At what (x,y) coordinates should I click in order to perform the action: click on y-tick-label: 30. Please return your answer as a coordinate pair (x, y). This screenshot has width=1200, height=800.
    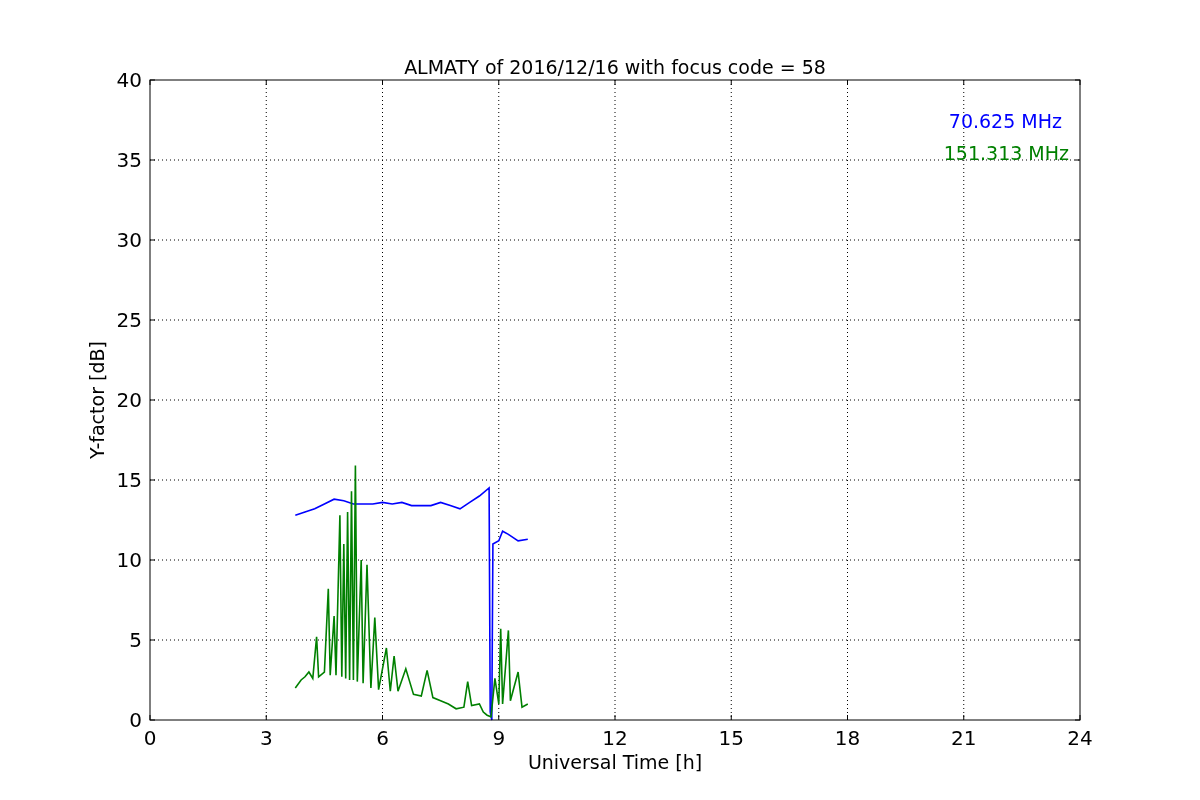
    Looking at the image, I should click on (129, 240).